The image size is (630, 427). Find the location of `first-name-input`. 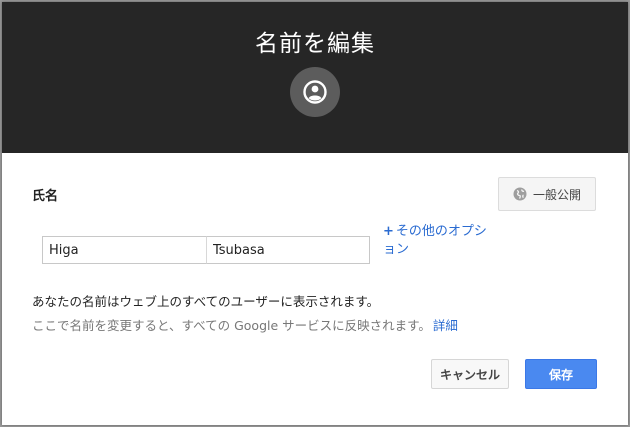

first-name-input is located at coordinates (288, 250).